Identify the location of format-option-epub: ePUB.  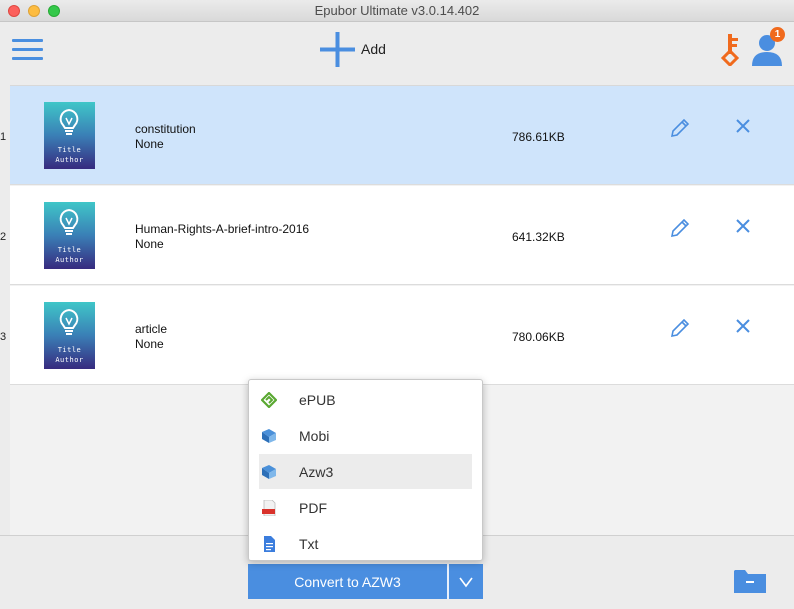
(365, 399).